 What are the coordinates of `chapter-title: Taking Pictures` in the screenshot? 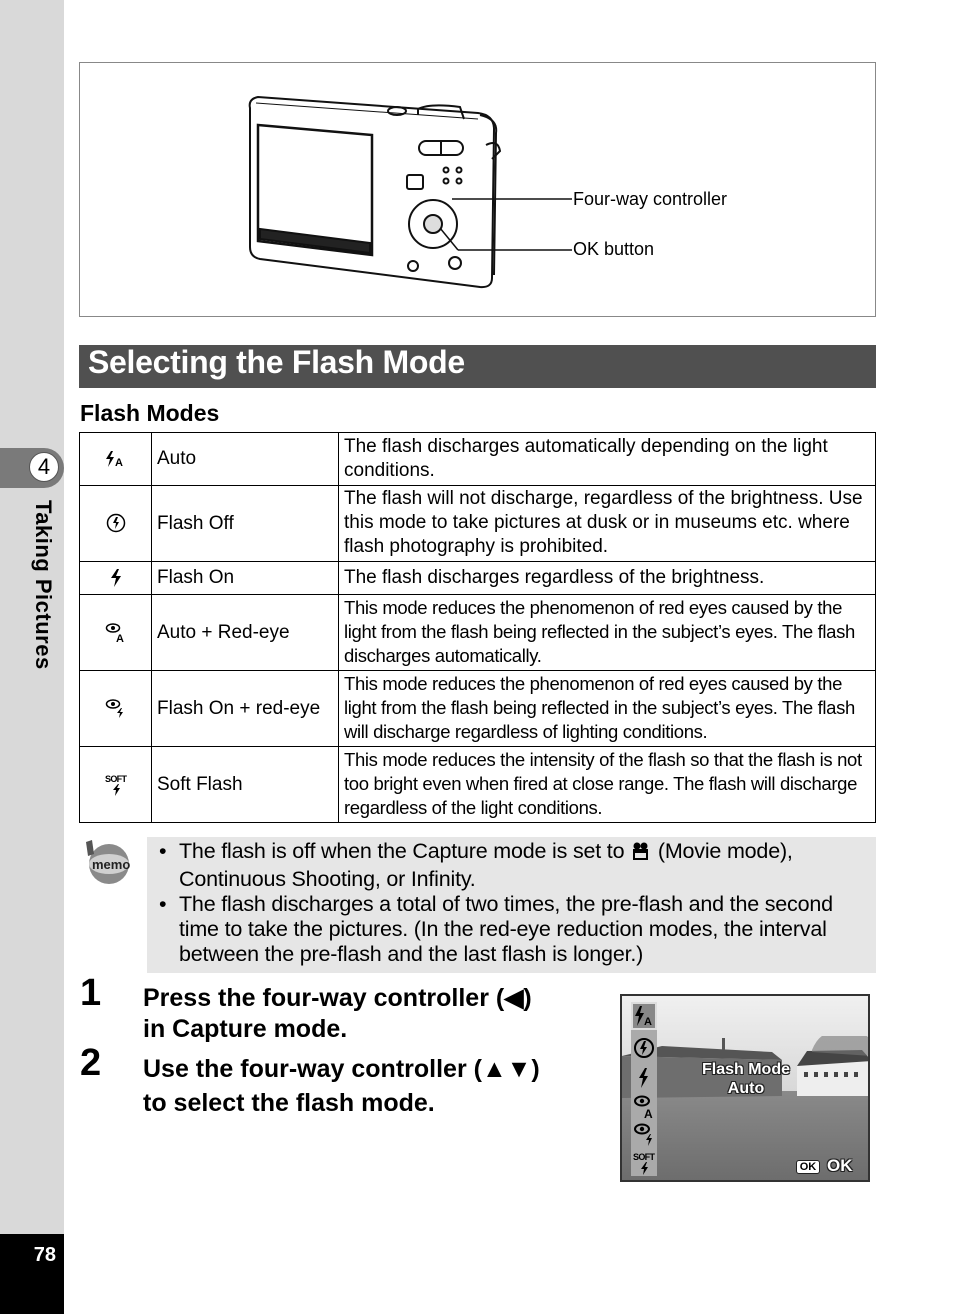 It's located at (43, 585).